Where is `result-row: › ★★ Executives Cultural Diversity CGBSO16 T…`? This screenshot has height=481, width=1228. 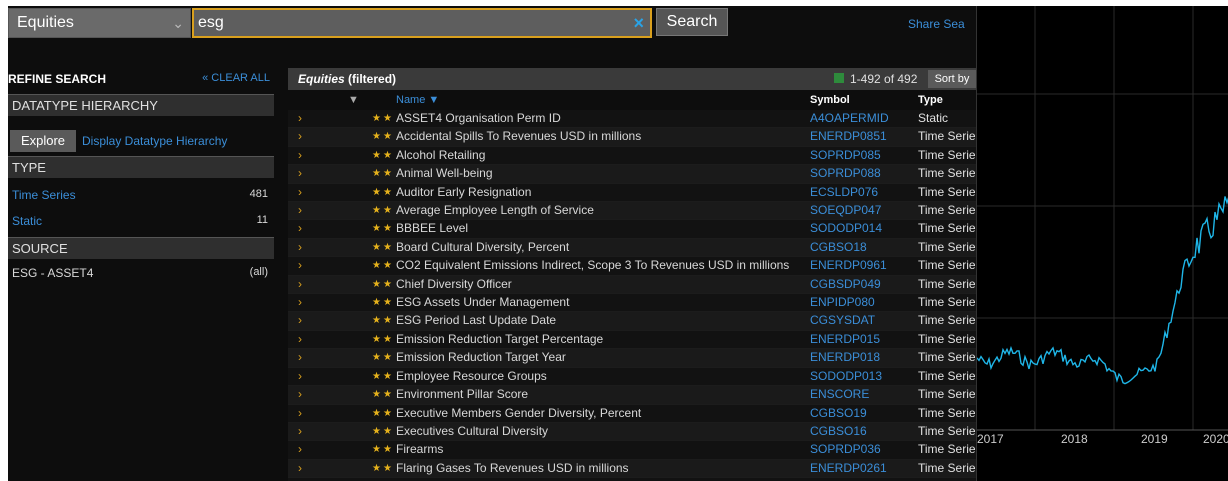 result-row: › ★★ Executives Cultural Diversity CGBSO16 T… is located at coordinates (632, 432).